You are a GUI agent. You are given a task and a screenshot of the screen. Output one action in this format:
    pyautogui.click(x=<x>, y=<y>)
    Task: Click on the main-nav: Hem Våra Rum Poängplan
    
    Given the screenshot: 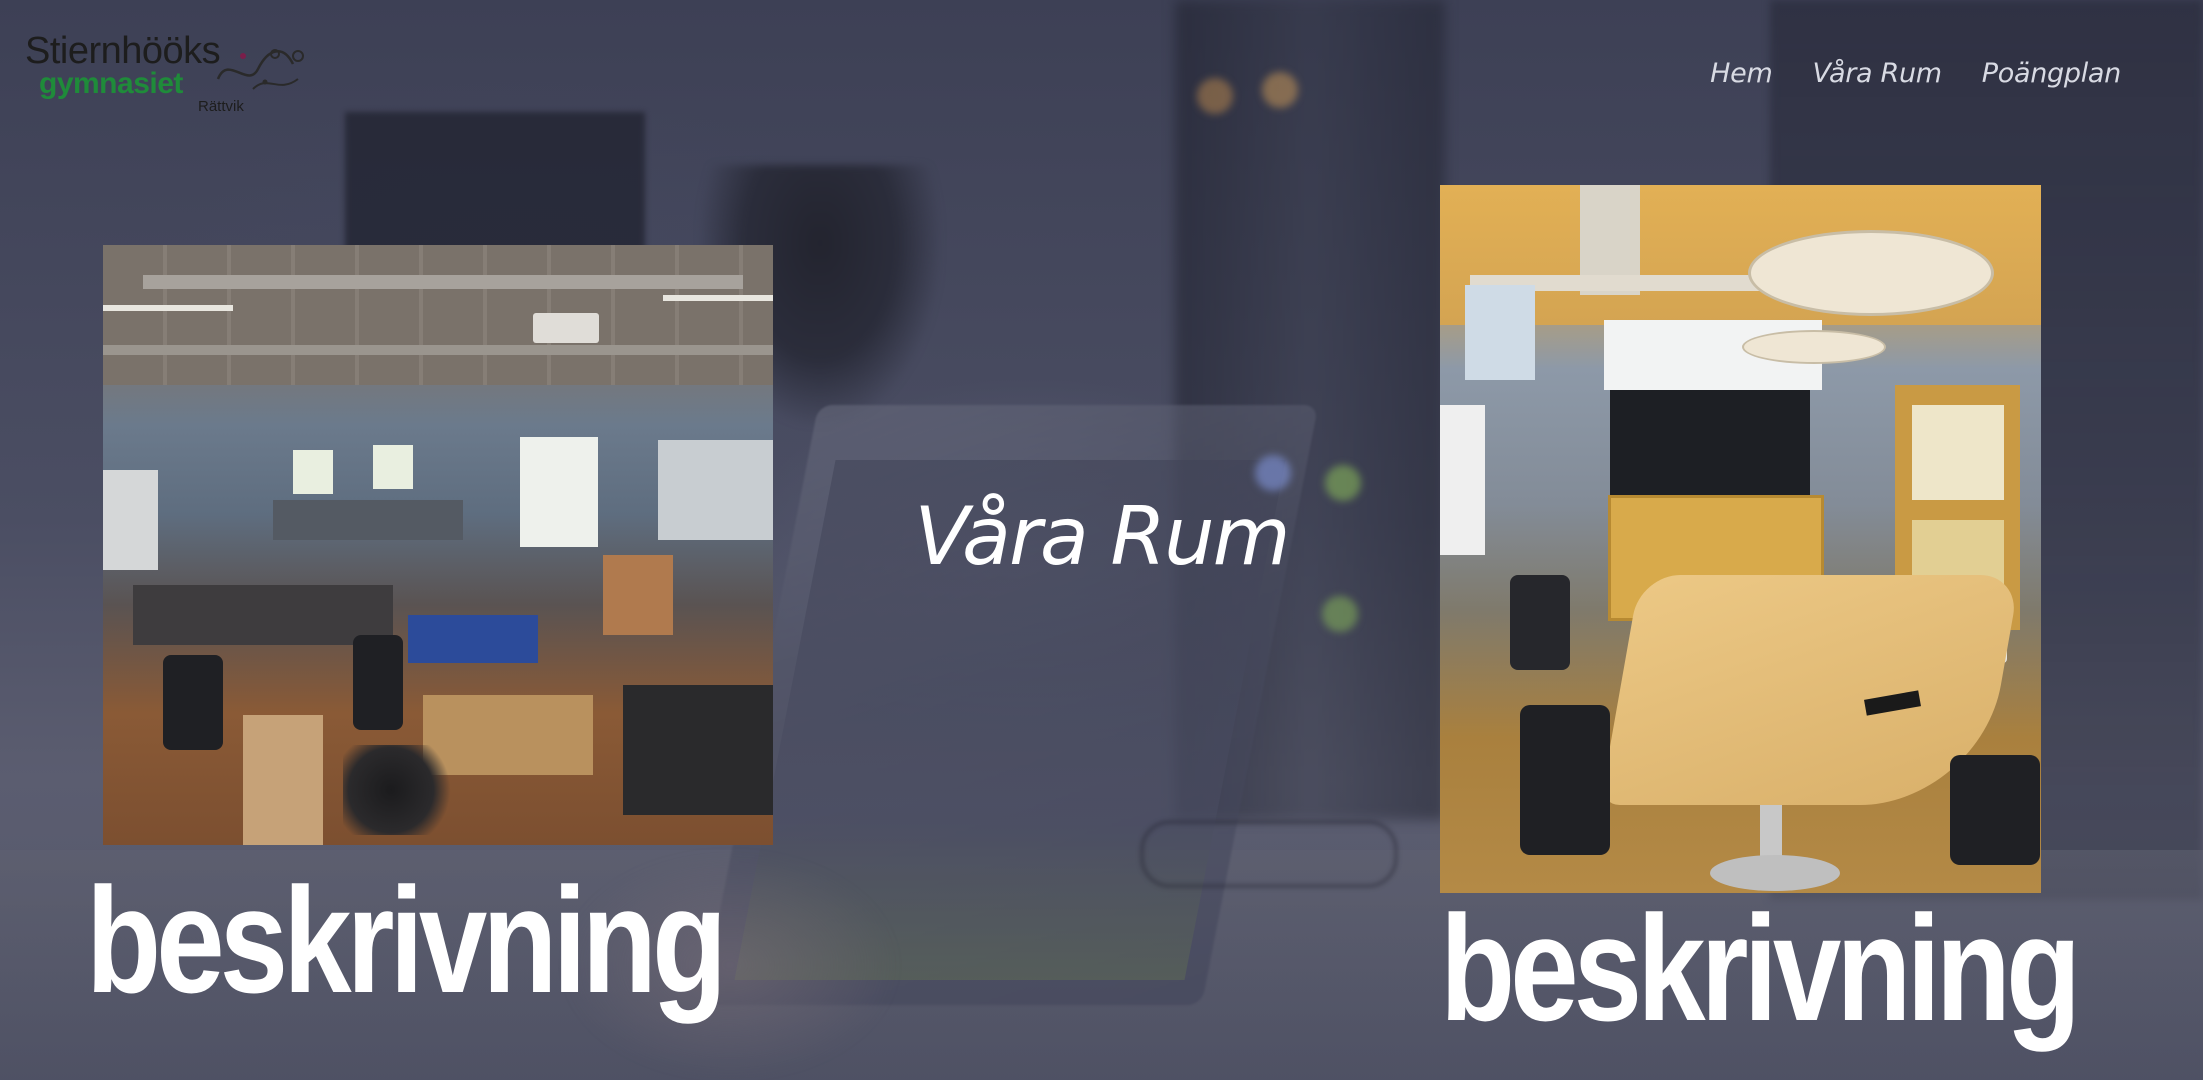 What is the action you would take?
    pyautogui.click(x=1915, y=73)
    